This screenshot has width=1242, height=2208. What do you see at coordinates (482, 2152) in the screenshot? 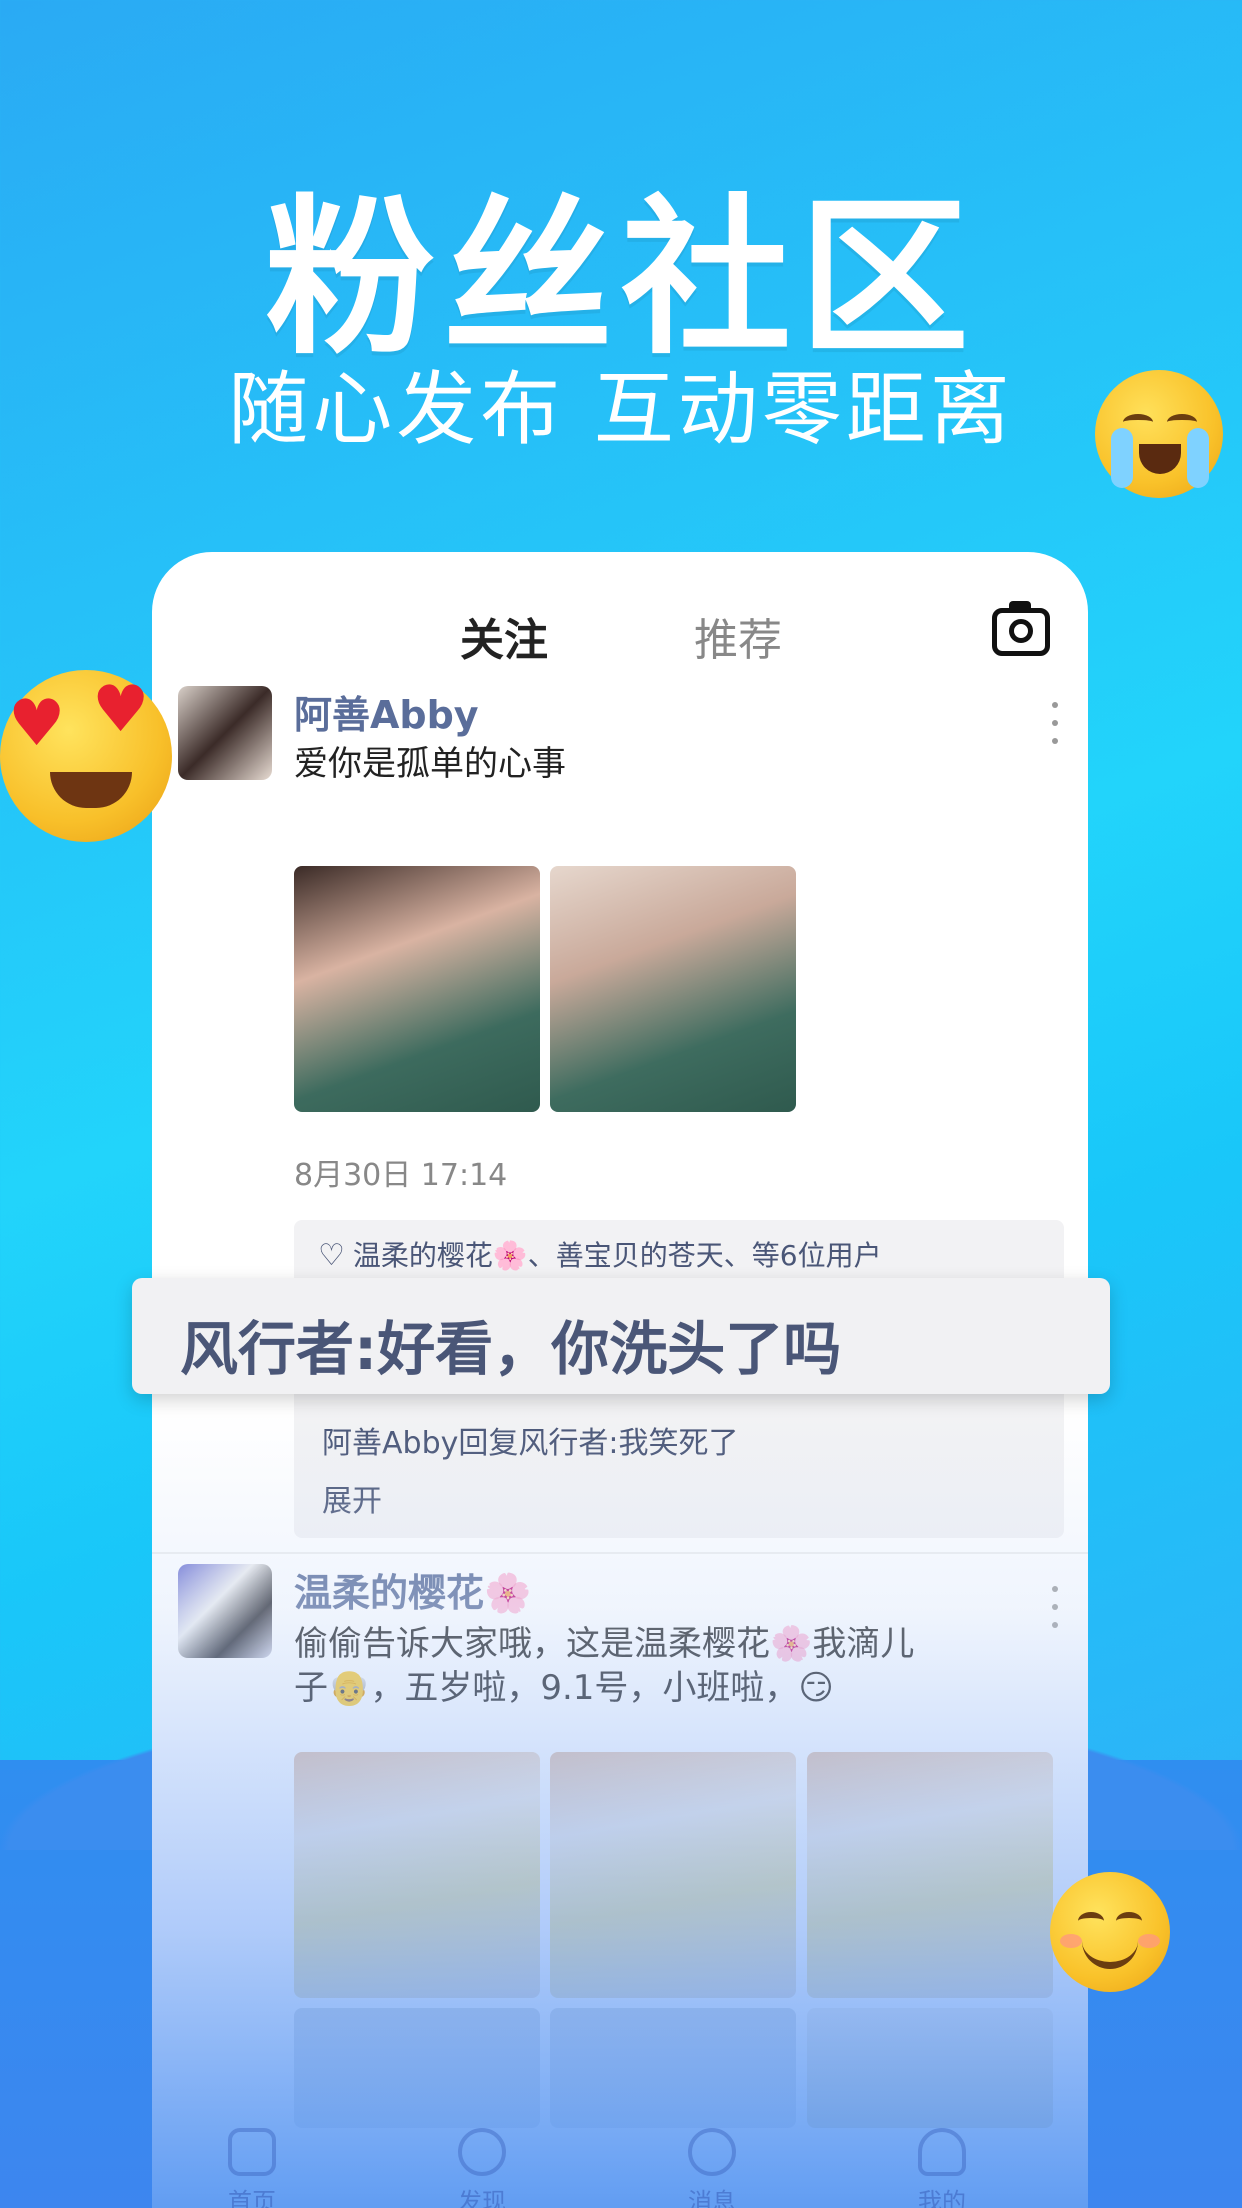
I see `planet-icon` at bounding box center [482, 2152].